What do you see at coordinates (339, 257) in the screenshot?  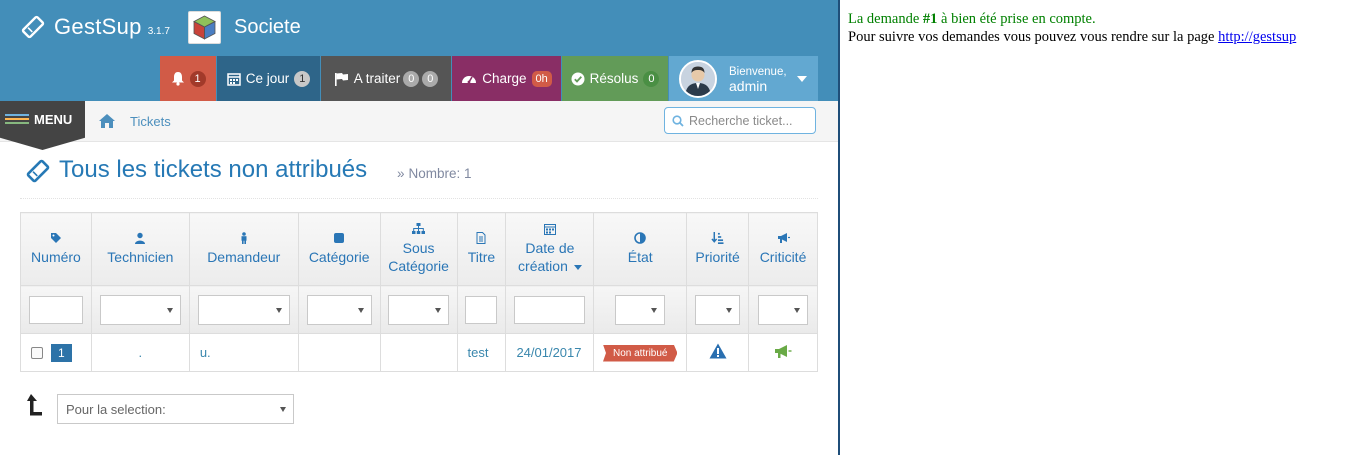 I see `header-label: Catégorie` at bounding box center [339, 257].